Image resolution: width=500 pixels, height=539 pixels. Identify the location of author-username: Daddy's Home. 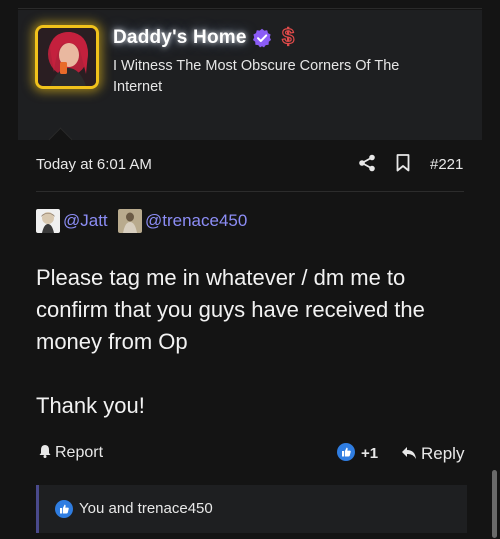
(180, 38).